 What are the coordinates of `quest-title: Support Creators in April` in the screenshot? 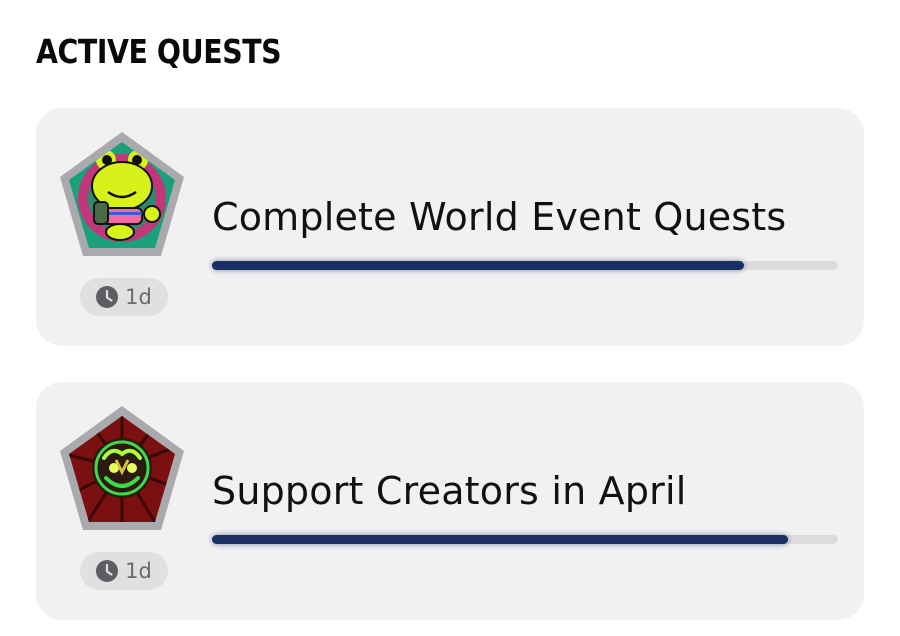 It's located at (449, 491).